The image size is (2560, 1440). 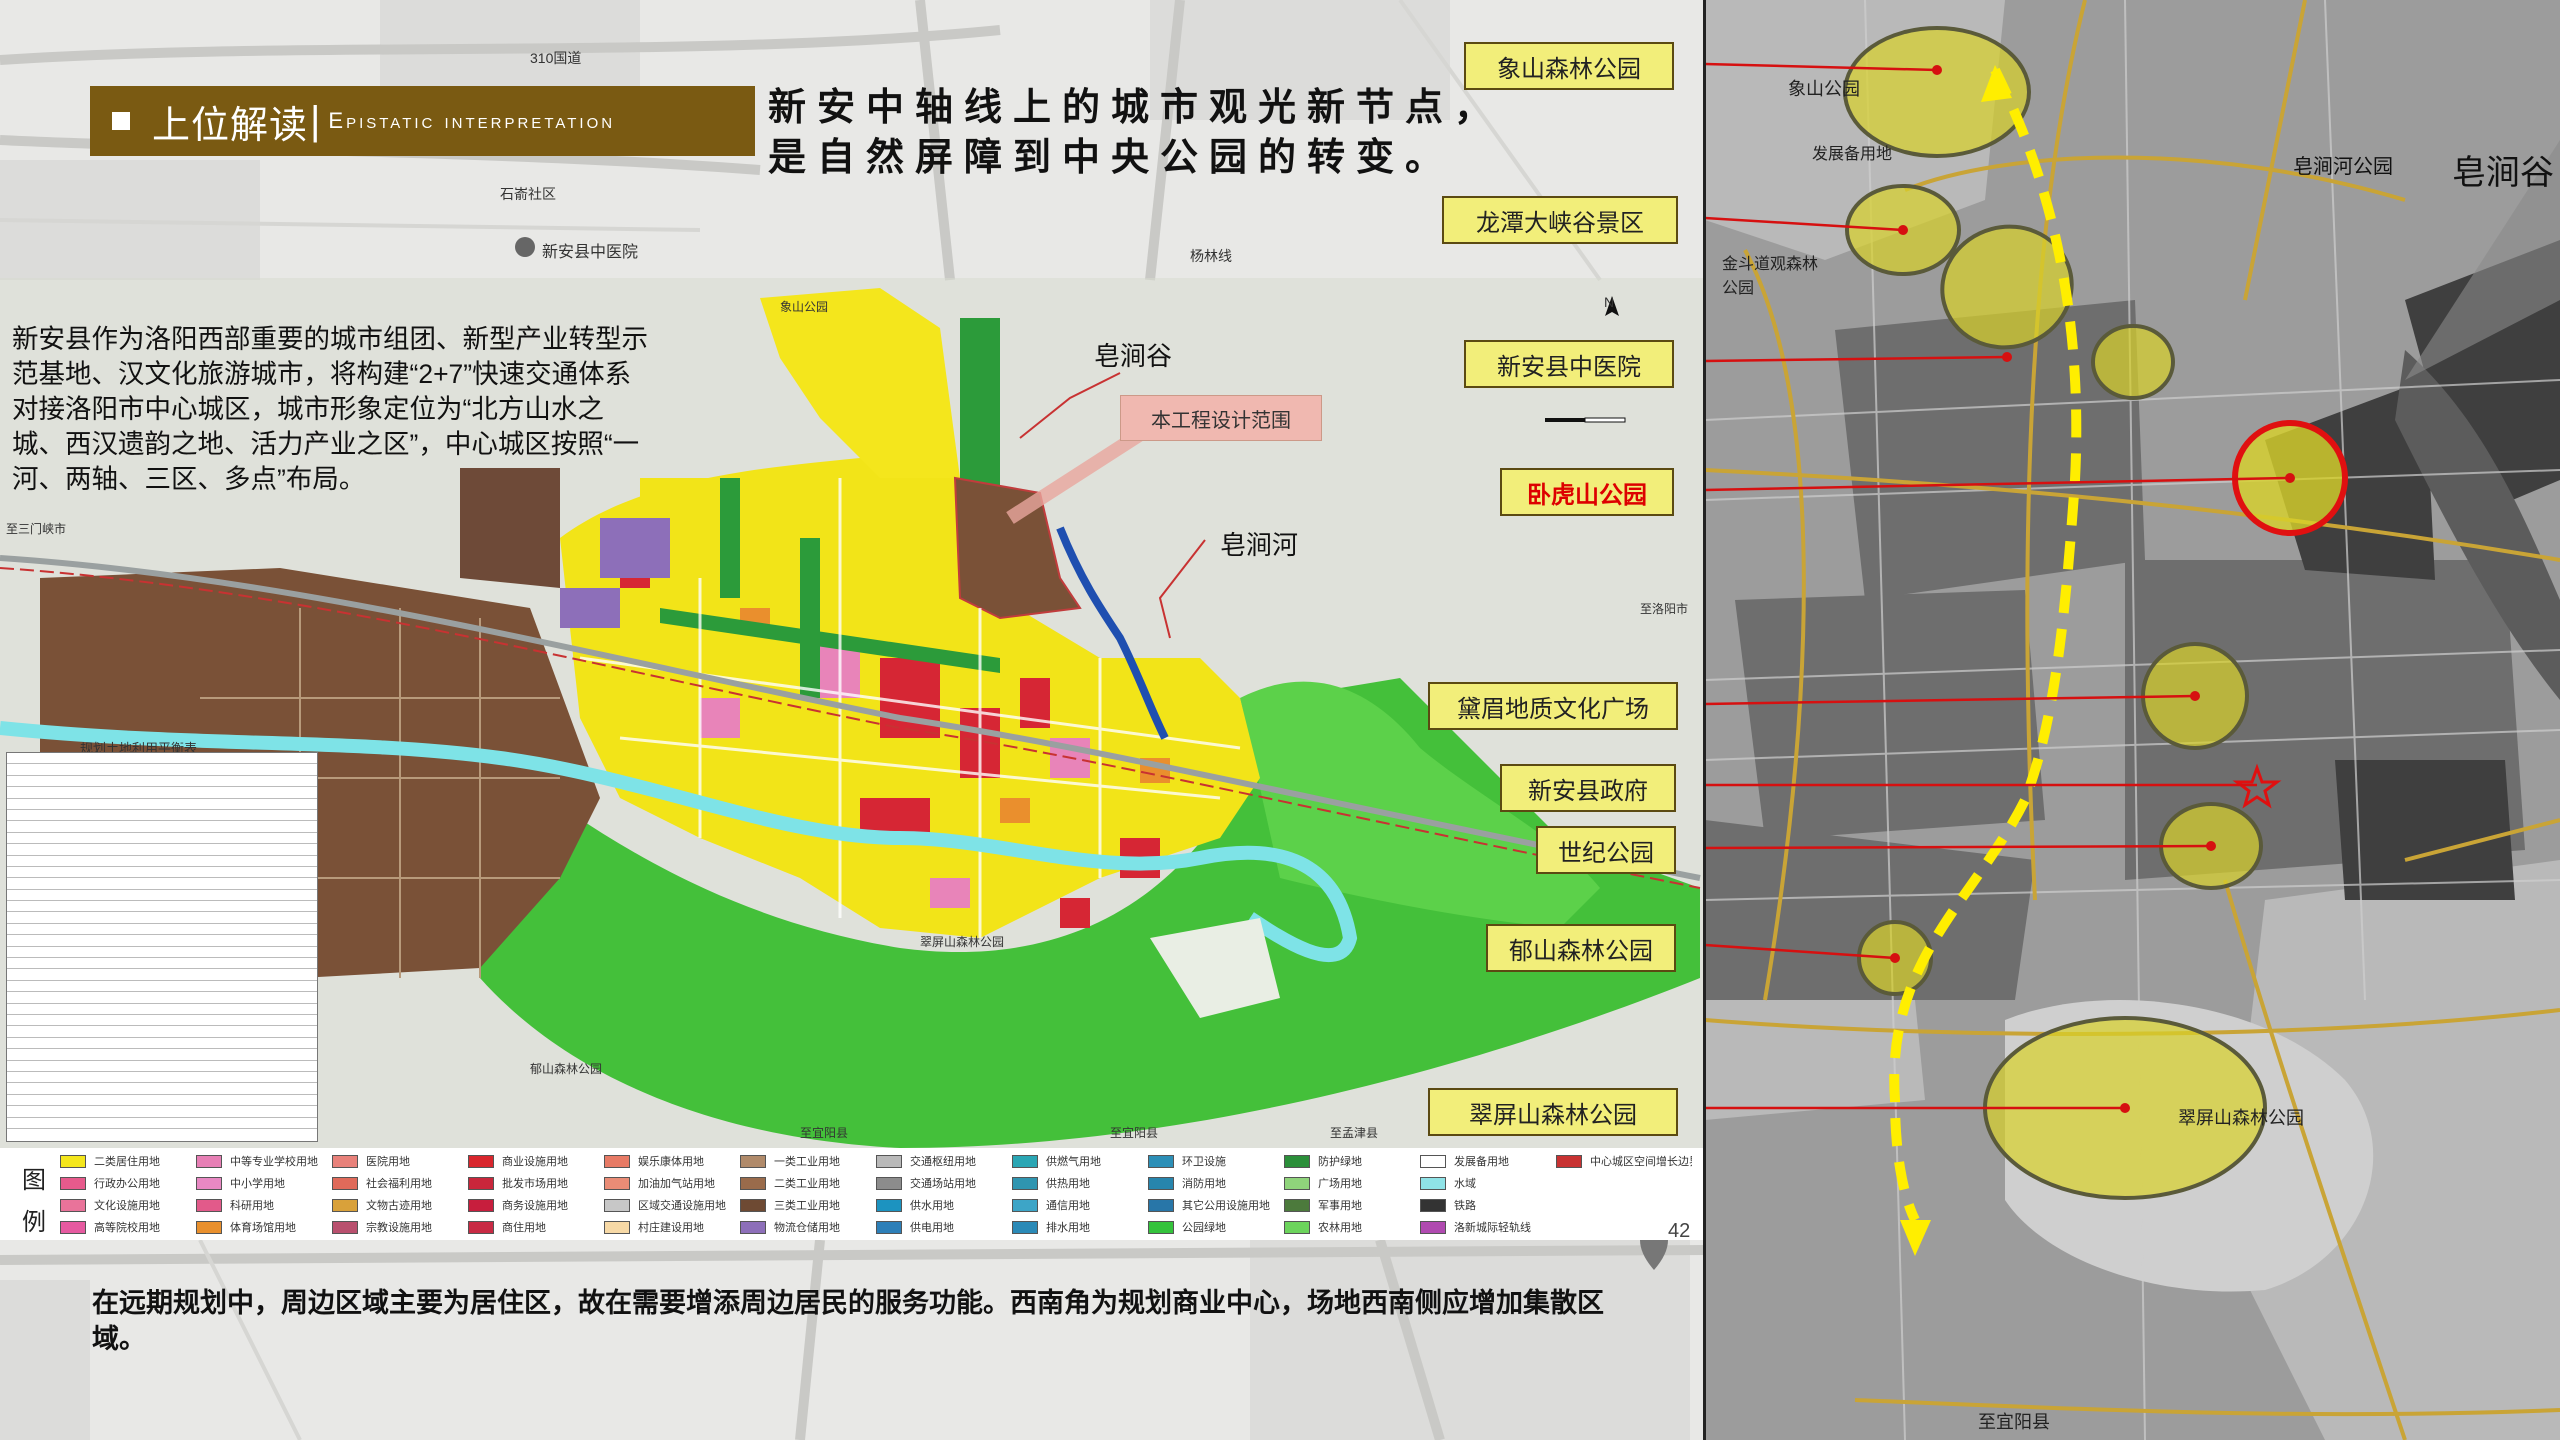 I want to click on legend-label: 其它公用设施用地, so click(x=1226, y=1206).